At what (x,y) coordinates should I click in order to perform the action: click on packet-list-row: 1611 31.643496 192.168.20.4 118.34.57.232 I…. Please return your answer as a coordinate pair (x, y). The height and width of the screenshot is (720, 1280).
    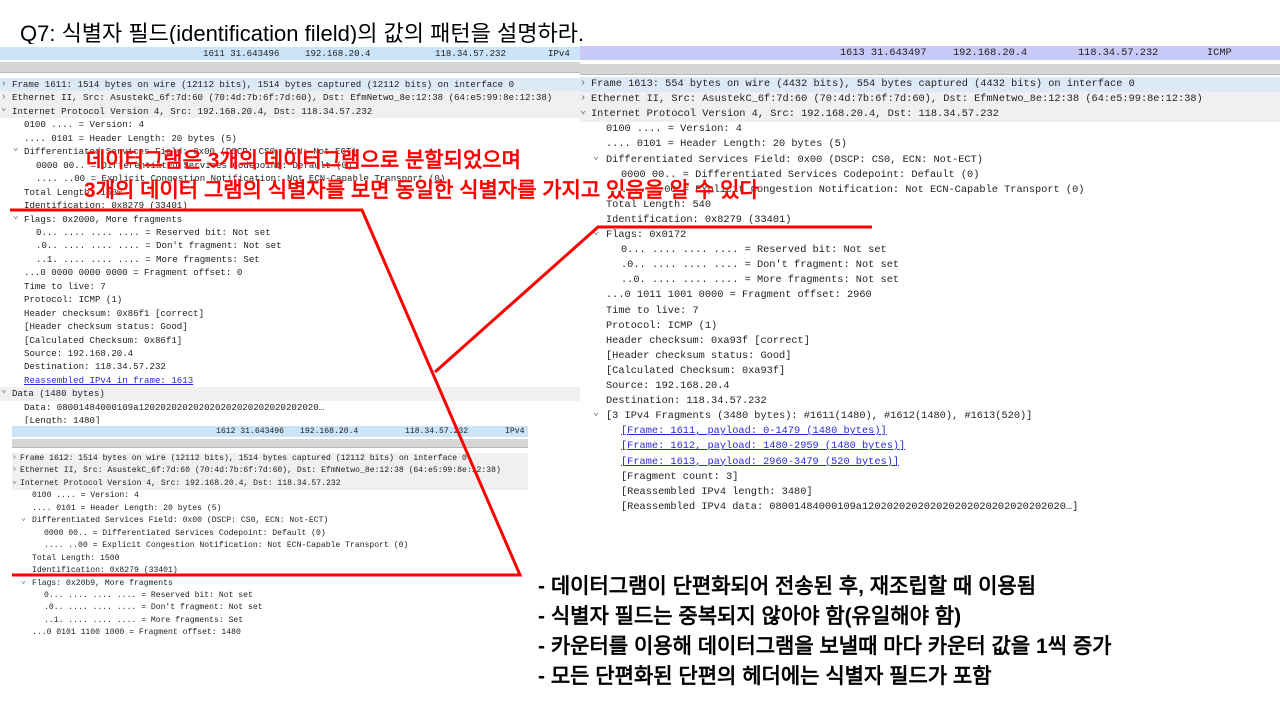
    Looking at the image, I should click on (290, 53).